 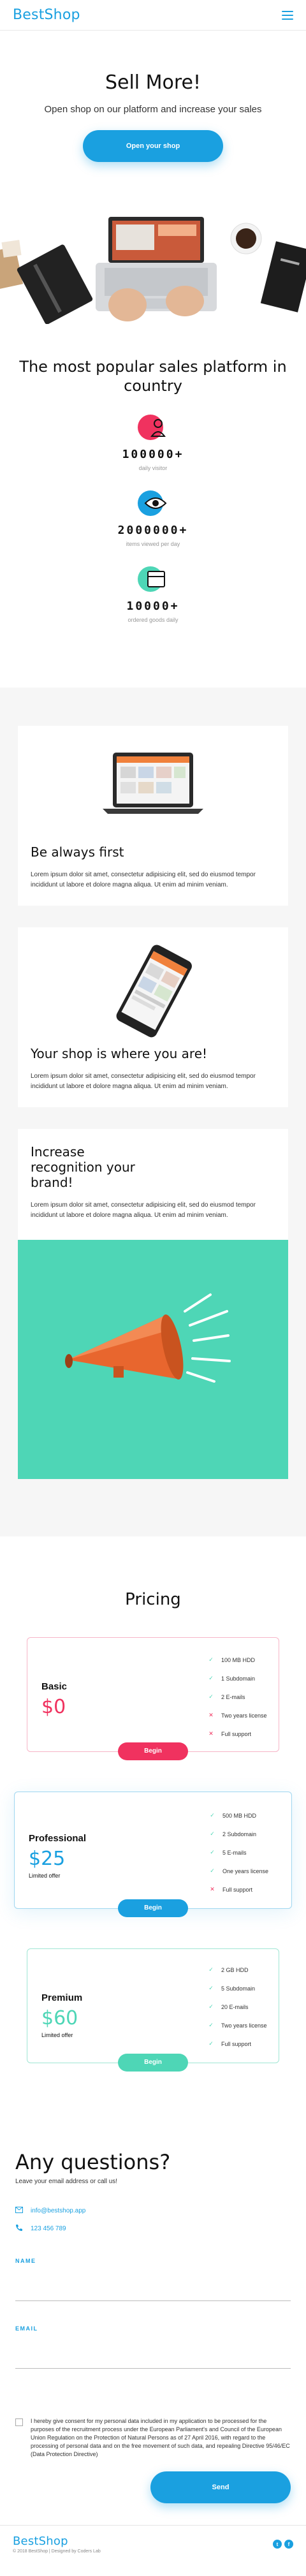 I want to click on contact-phone: 123 456 789, so click(x=153, y=2229).